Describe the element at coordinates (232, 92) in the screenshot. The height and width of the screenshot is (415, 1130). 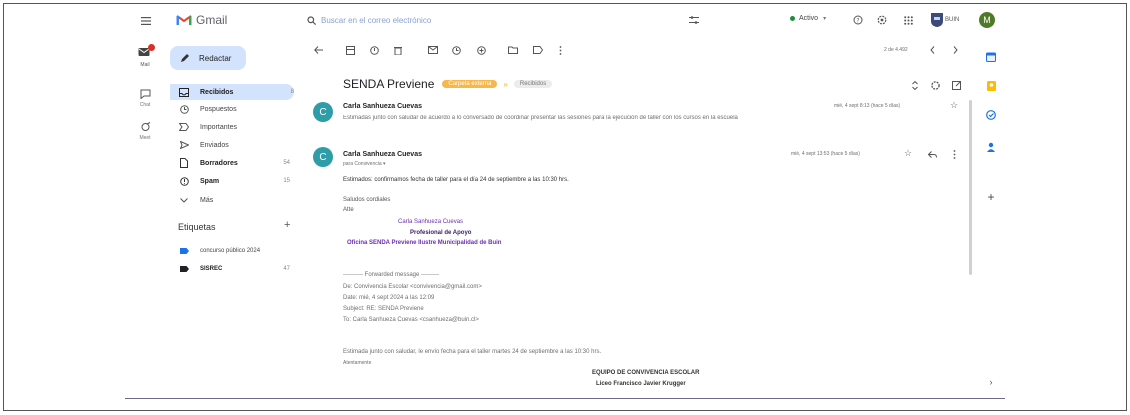
I see `nav-item-recibidos: Recibidos 8` at that location.